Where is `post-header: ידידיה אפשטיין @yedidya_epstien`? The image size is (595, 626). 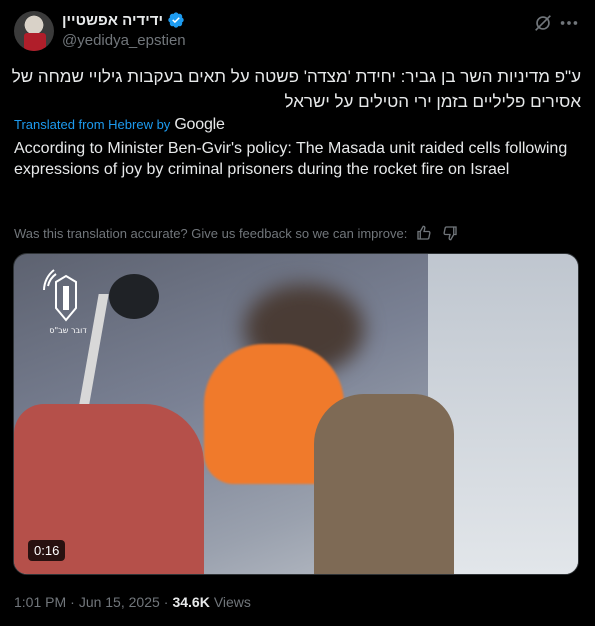
post-header: ידידיה אפשטיין @yedidya_epstien is located at coordinates (298, 32).